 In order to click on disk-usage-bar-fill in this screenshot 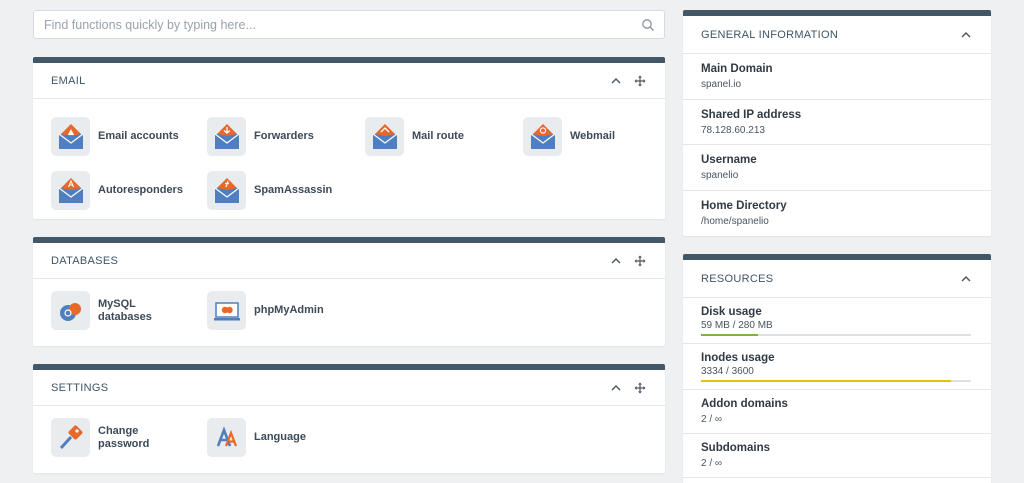, I will do `click(729, 334)`.